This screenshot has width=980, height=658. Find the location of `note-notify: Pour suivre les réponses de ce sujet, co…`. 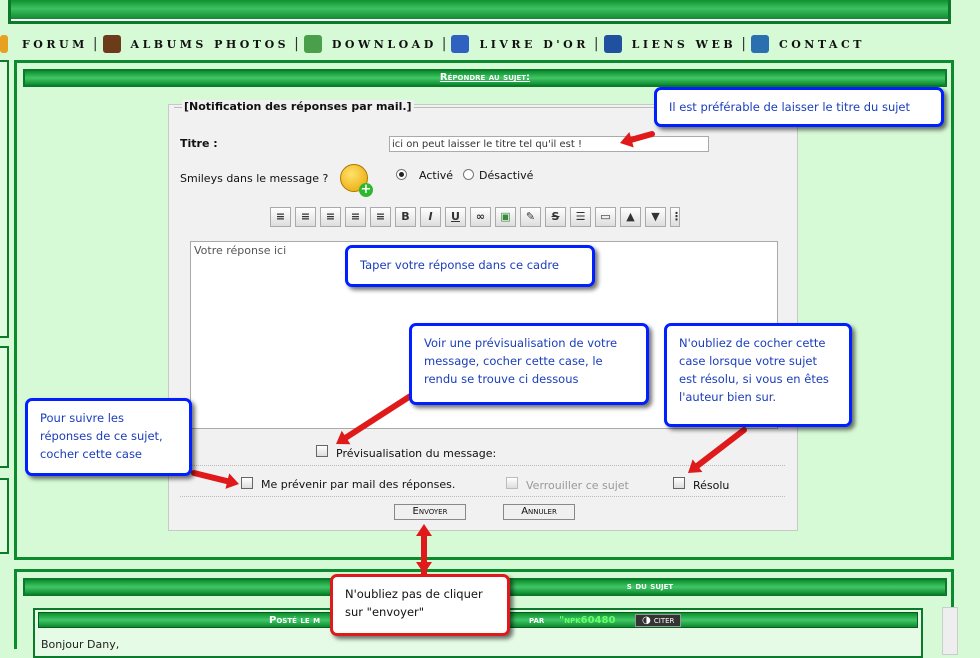

note-notify: Pour suivre les réponses de ce sujet, co… is located at coordinates (108, 437).